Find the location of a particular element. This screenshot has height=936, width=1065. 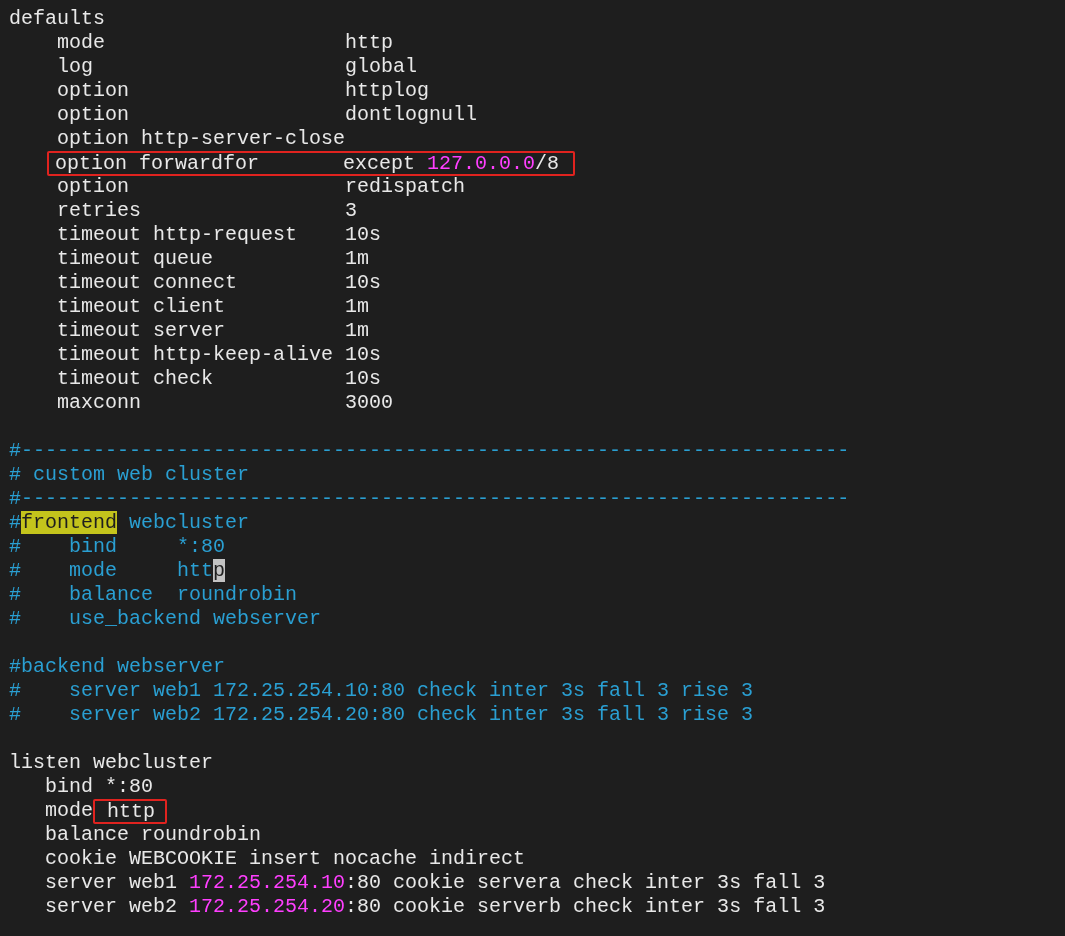

code-line: option http-server-close is located at coordinates (201, 139).